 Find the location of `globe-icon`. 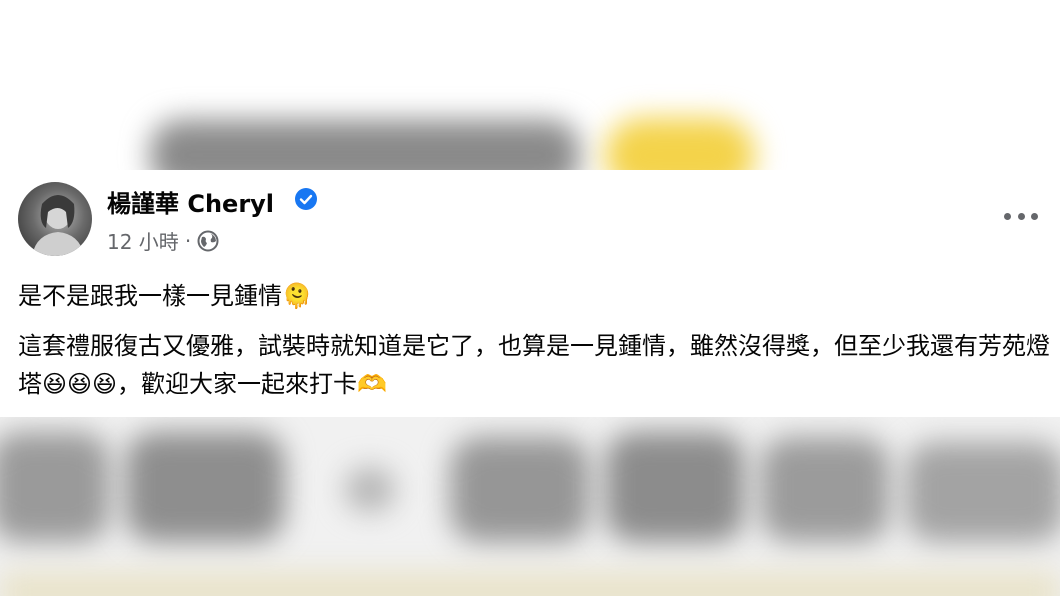

globe-icon is located at coordinates (208, 241).